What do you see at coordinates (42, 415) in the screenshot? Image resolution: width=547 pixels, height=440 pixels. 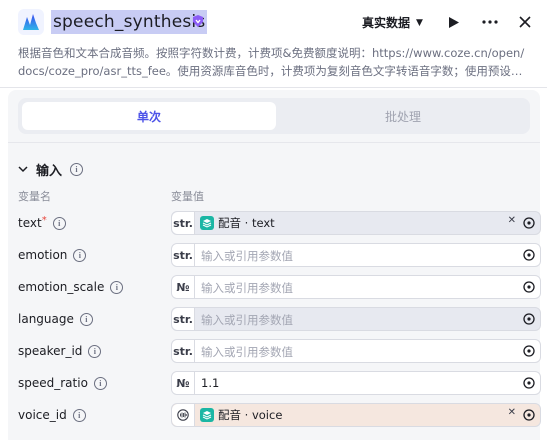 I see `label-text: voice_id` at bounding box center [42, 415].